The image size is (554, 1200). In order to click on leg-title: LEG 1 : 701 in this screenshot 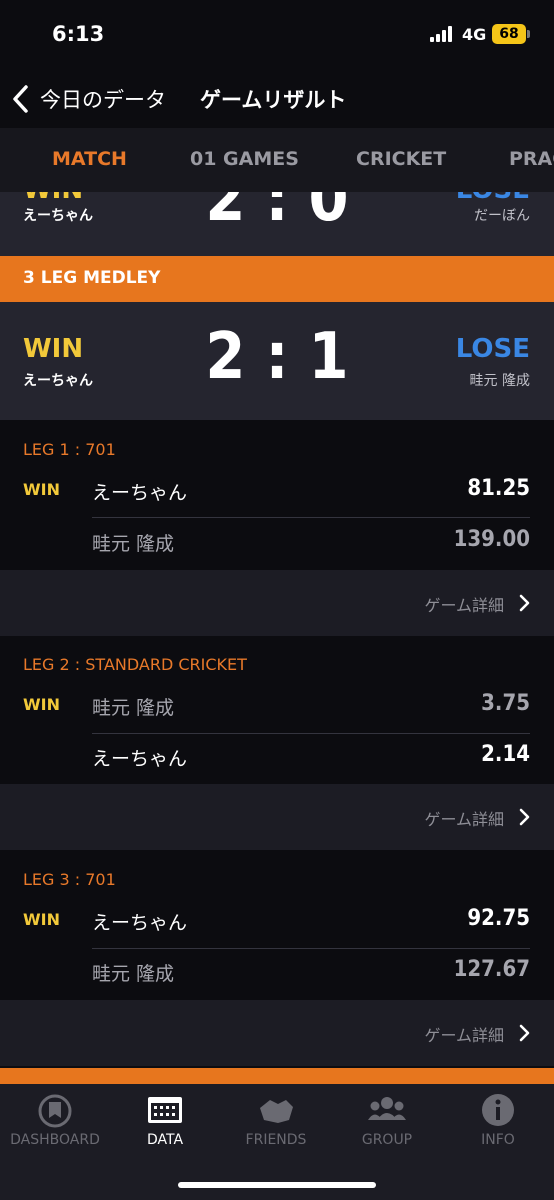, I will do `click(69, 449)`.